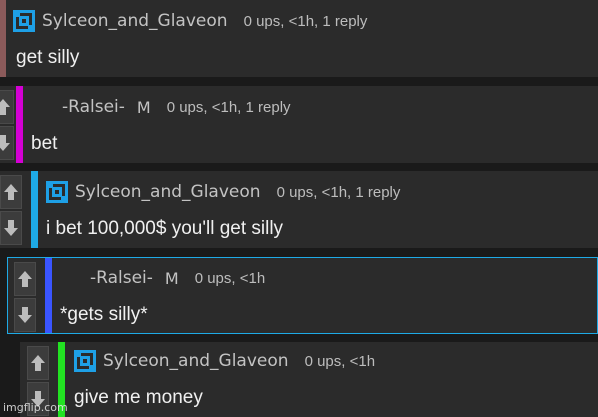  I want to click on comment-text: give me money, so click(138, 397).